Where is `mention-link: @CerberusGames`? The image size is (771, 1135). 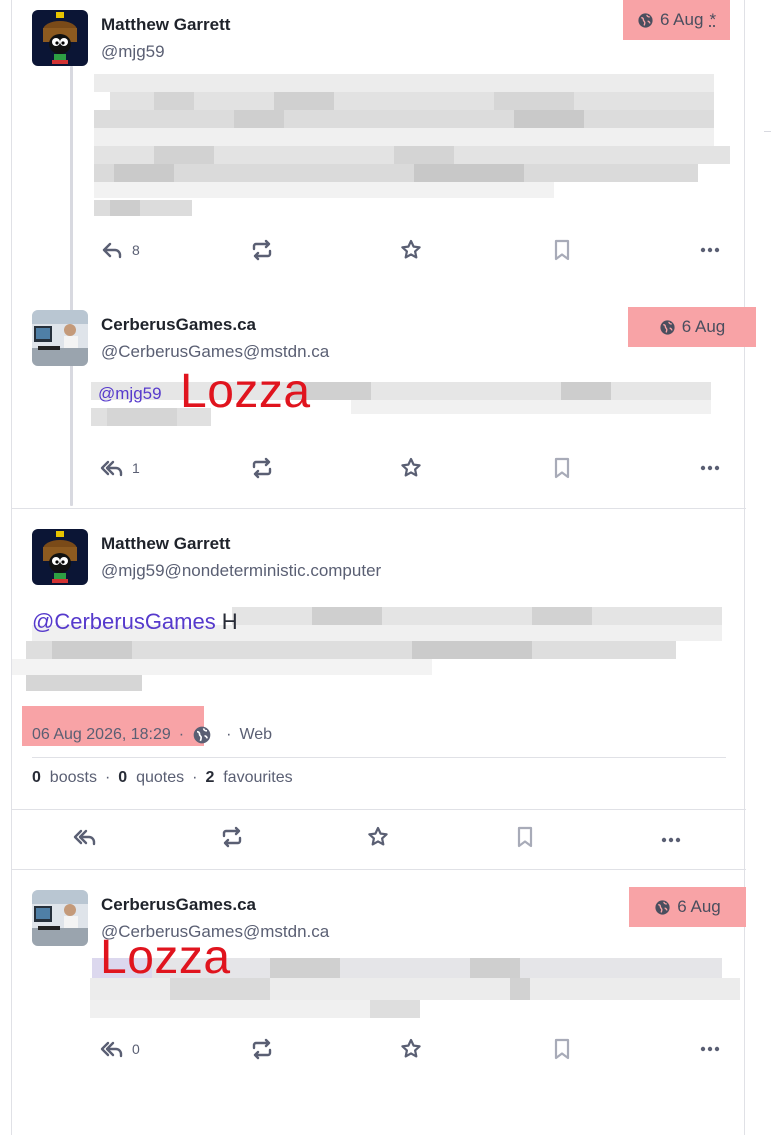 mention-link: @CerberusGames is located at coordinates (124, 621).